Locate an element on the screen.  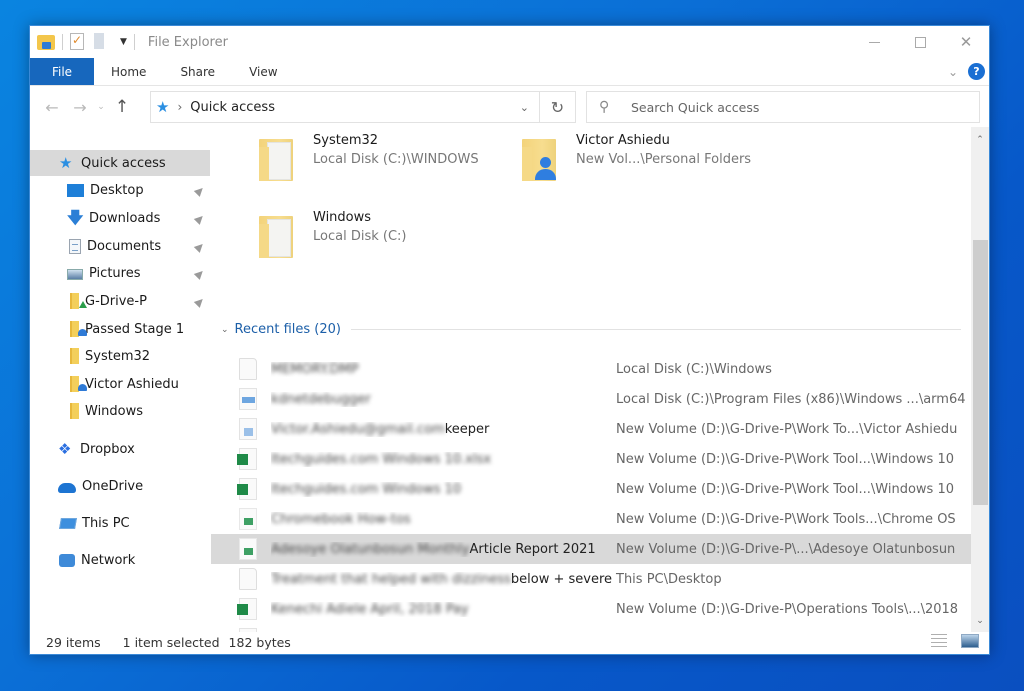
breadcrumb-quick-access: Quick access is located at coordinates (232, 107).